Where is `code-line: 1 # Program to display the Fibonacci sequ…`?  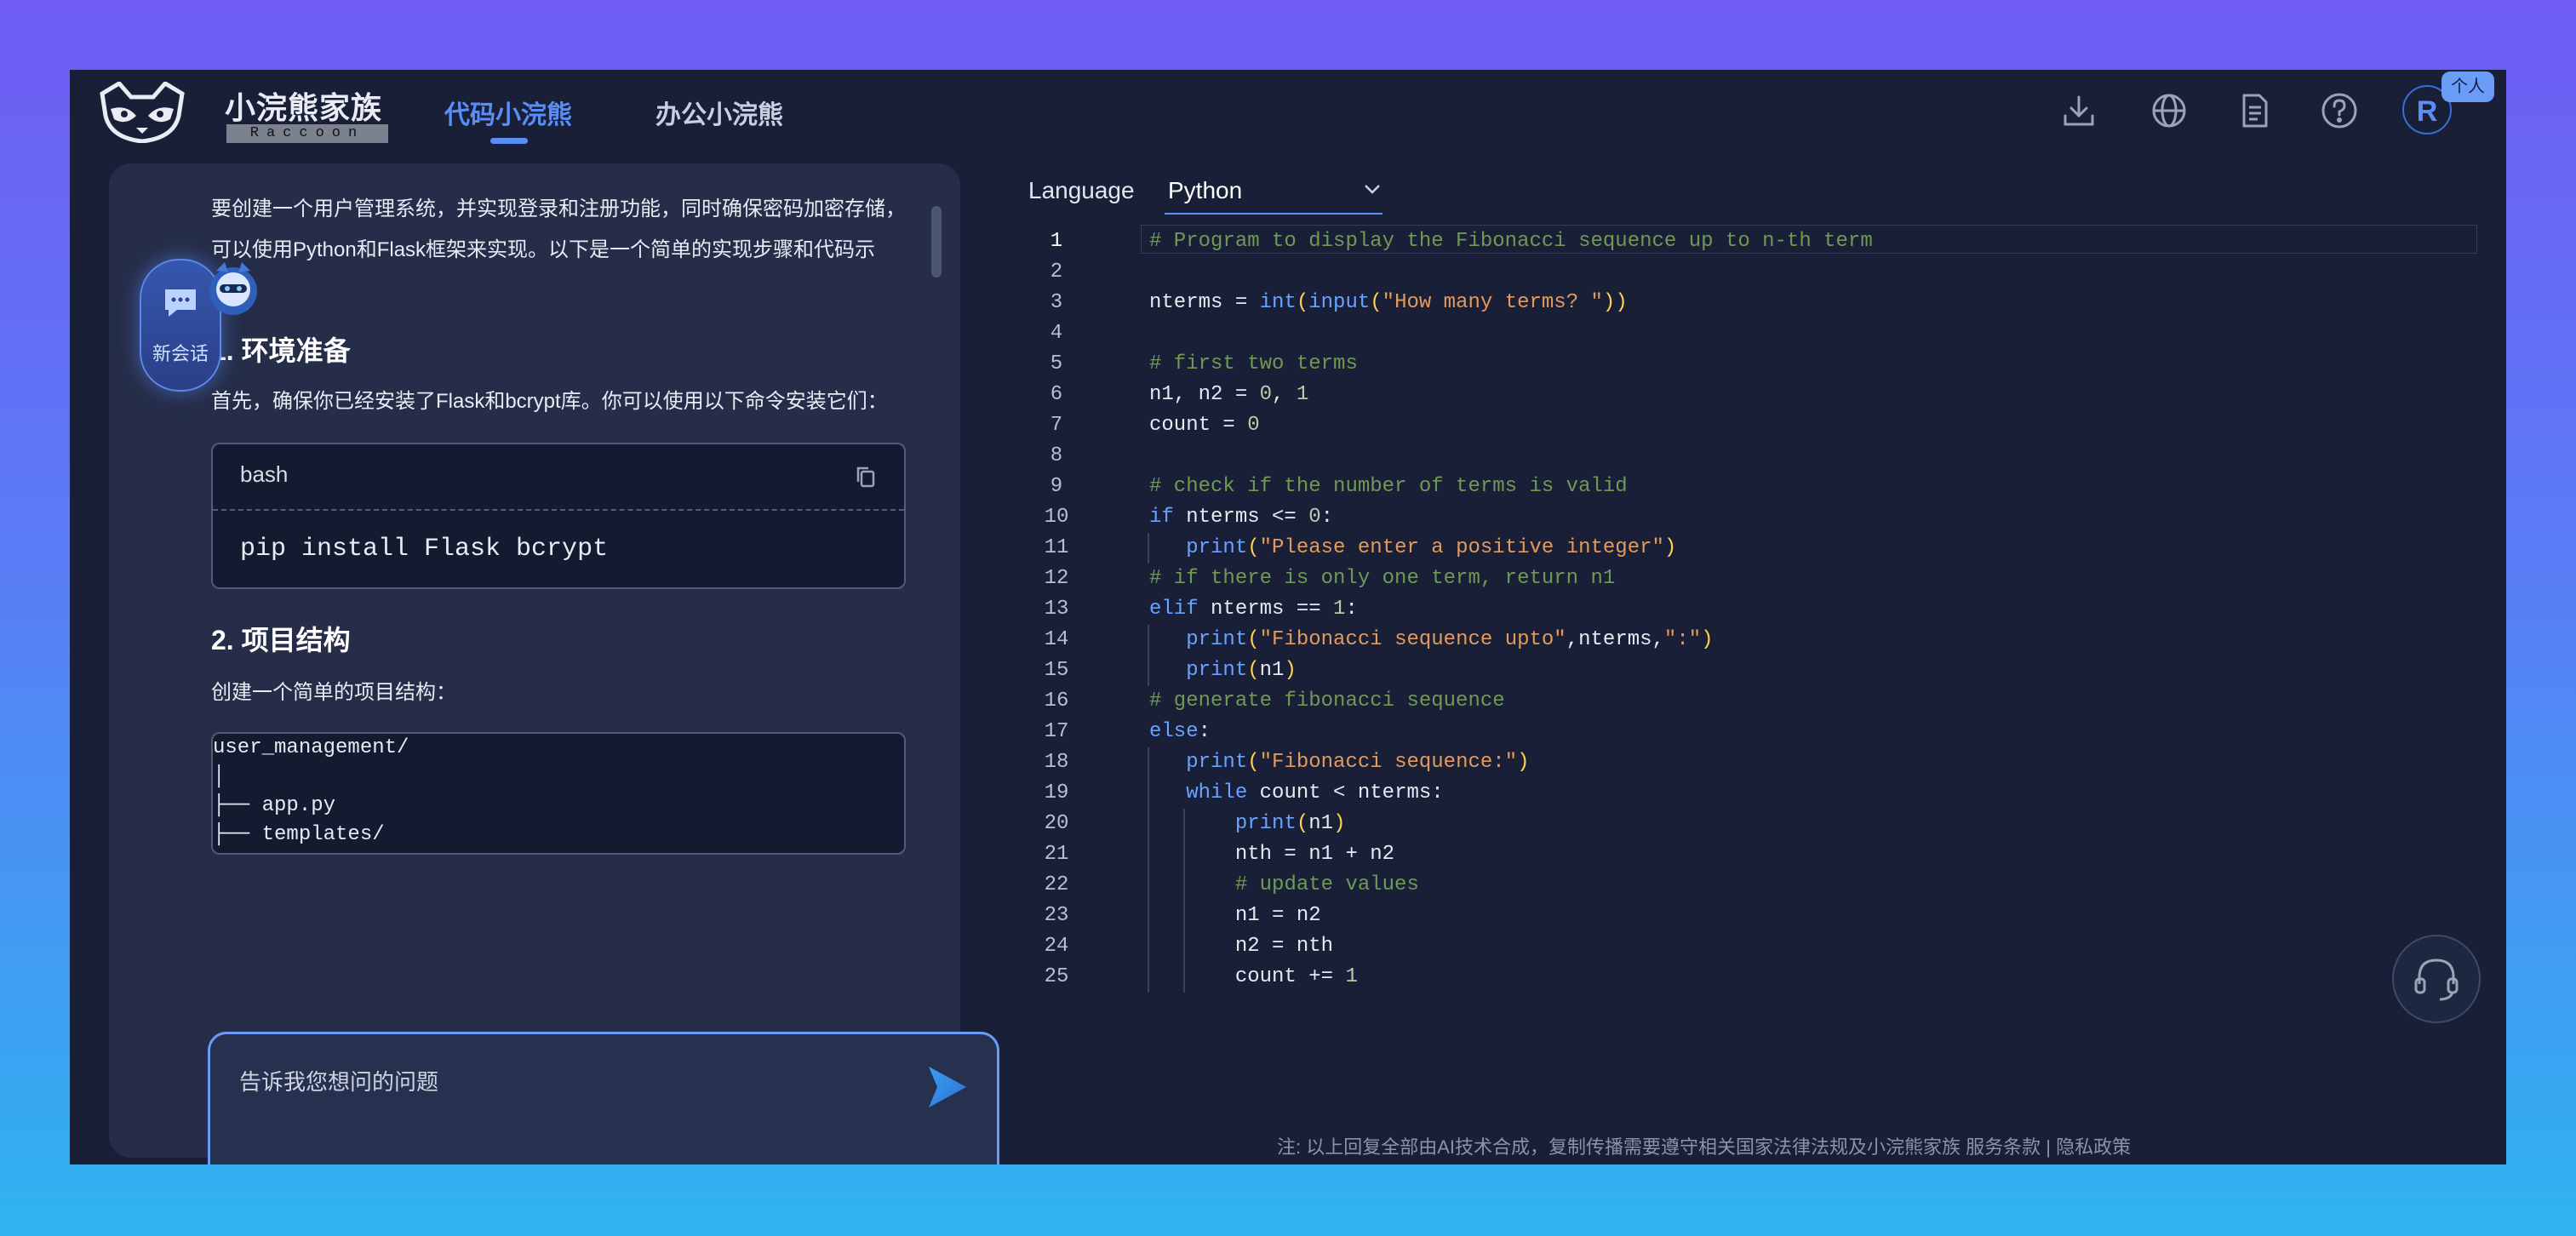 code-line: 1 # Program to display the Fibonacci sequ… is located at coordinates (1747, 241).